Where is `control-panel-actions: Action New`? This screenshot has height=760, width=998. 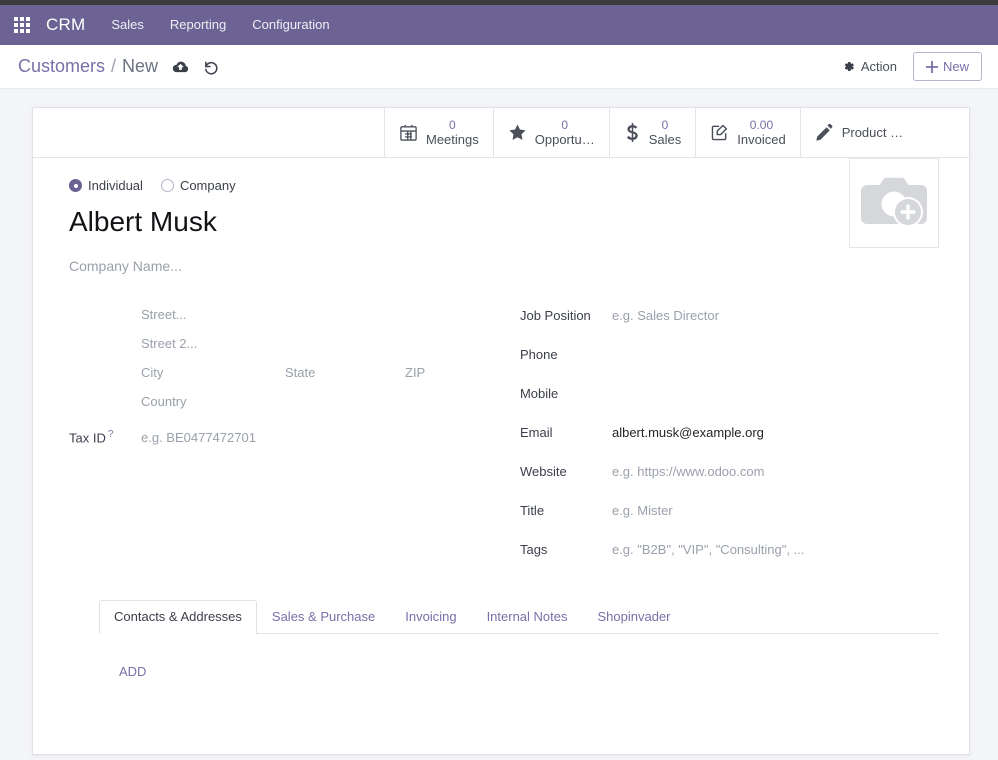 control-panel-actions: Action New is located at coordinates (911, 66).